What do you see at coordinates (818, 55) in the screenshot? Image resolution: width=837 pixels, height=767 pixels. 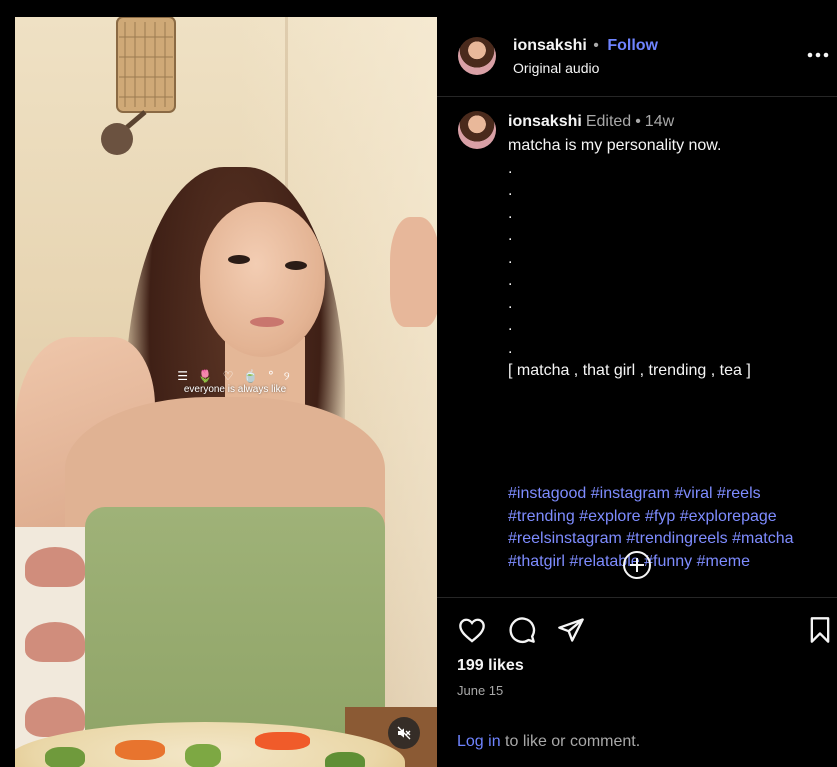 I see `more-horizontal-icon` at bounding box center [818, 55].